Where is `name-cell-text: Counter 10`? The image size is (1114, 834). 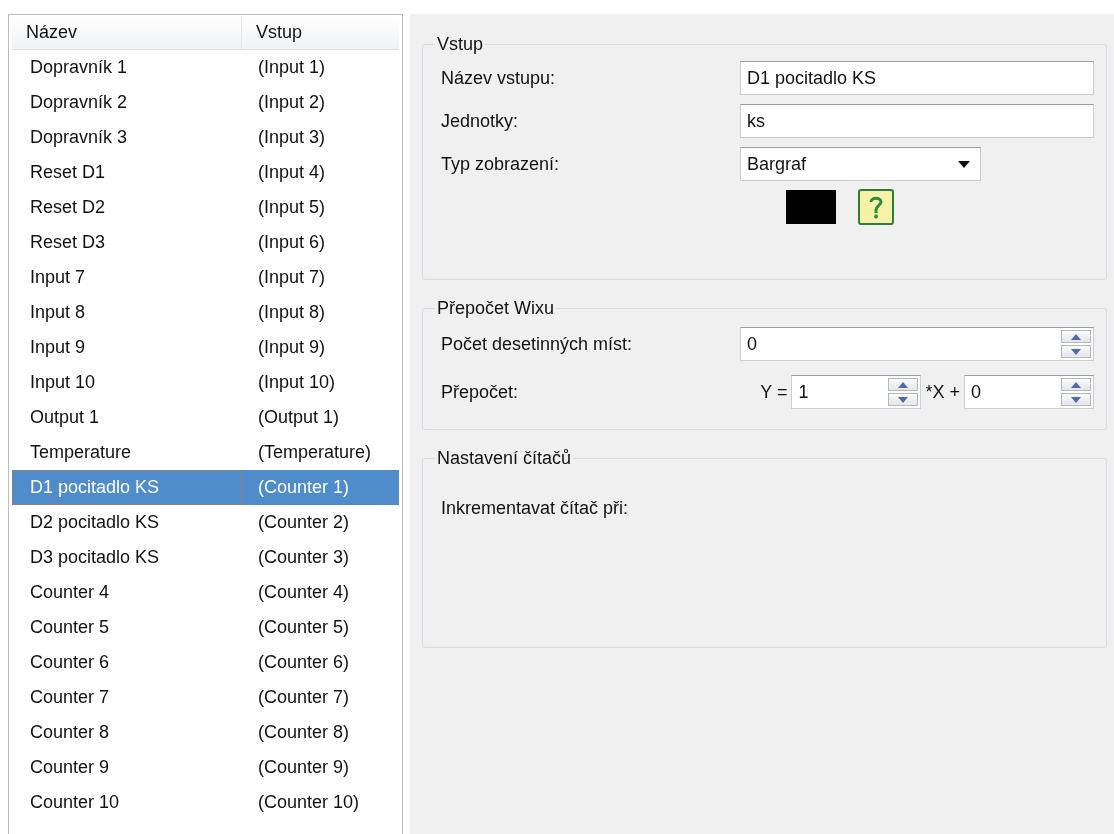
name-cell-text: Counter 10 is located at coordinates (75, 802).